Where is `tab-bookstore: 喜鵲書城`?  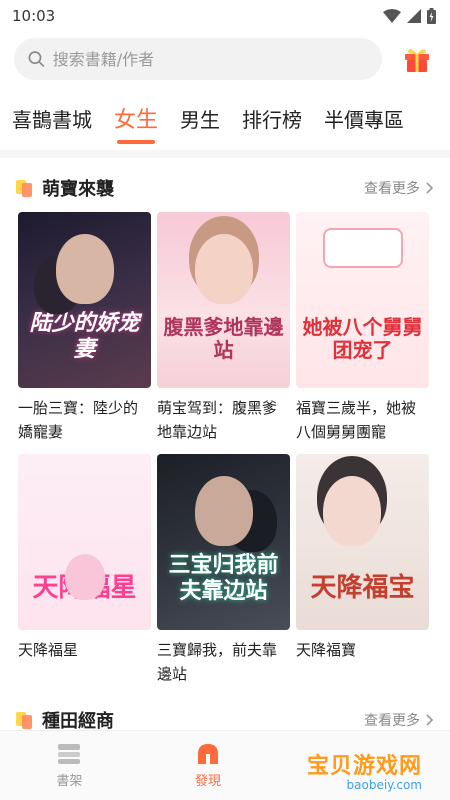 tab-bookstore: 喜鵲書城 is located at coordinates (52, 118).